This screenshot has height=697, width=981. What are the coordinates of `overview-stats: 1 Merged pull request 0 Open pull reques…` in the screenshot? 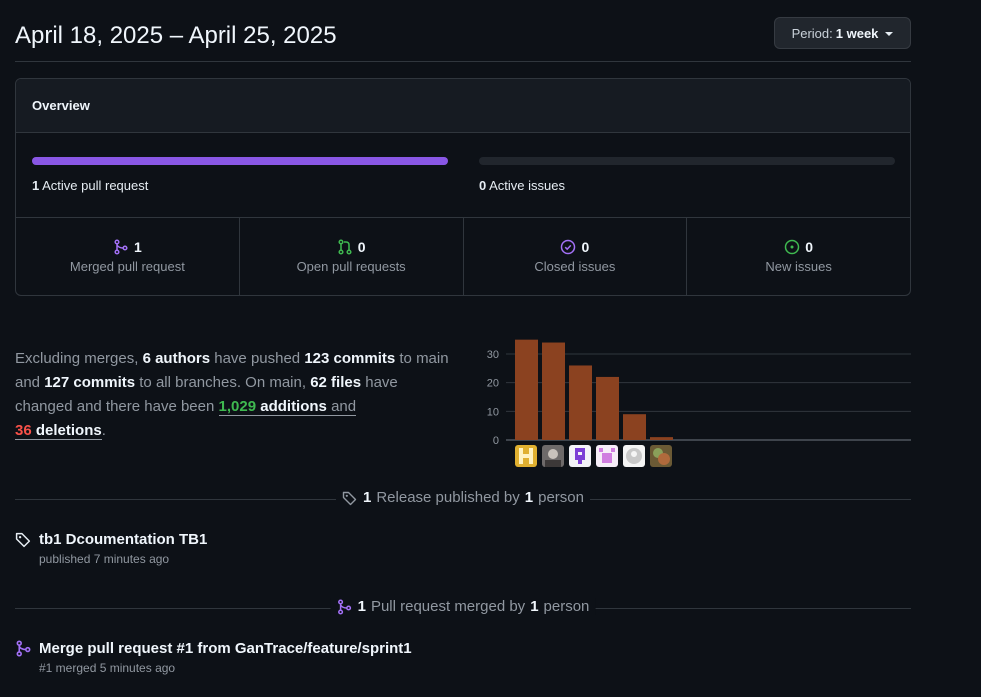 It's located at (463, 256).